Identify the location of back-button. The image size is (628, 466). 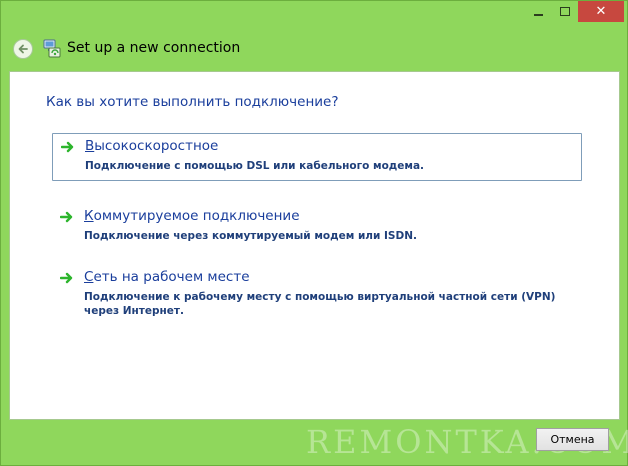
(23, 49).